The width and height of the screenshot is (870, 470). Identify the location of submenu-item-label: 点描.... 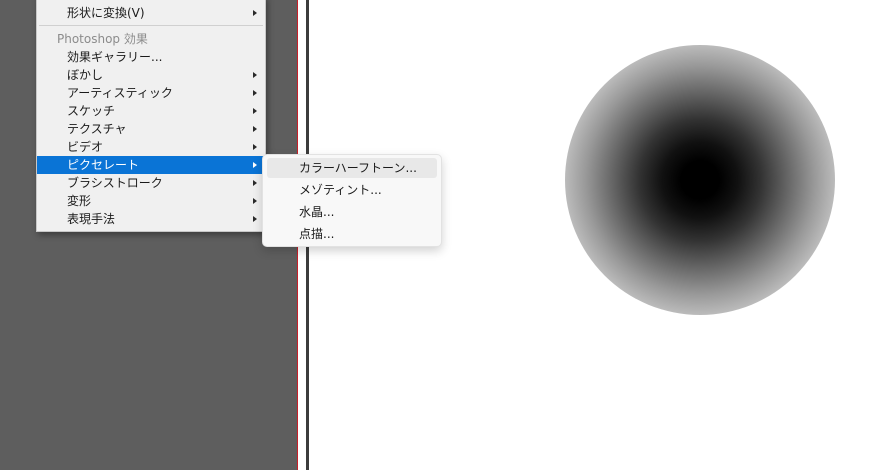
(317, 234).